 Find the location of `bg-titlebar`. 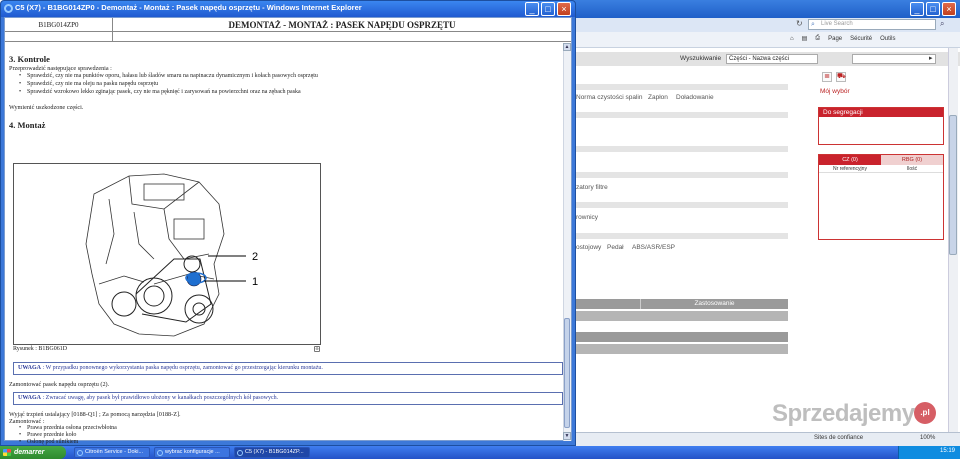

bg-titlebar is located at coordinates (760, 9).